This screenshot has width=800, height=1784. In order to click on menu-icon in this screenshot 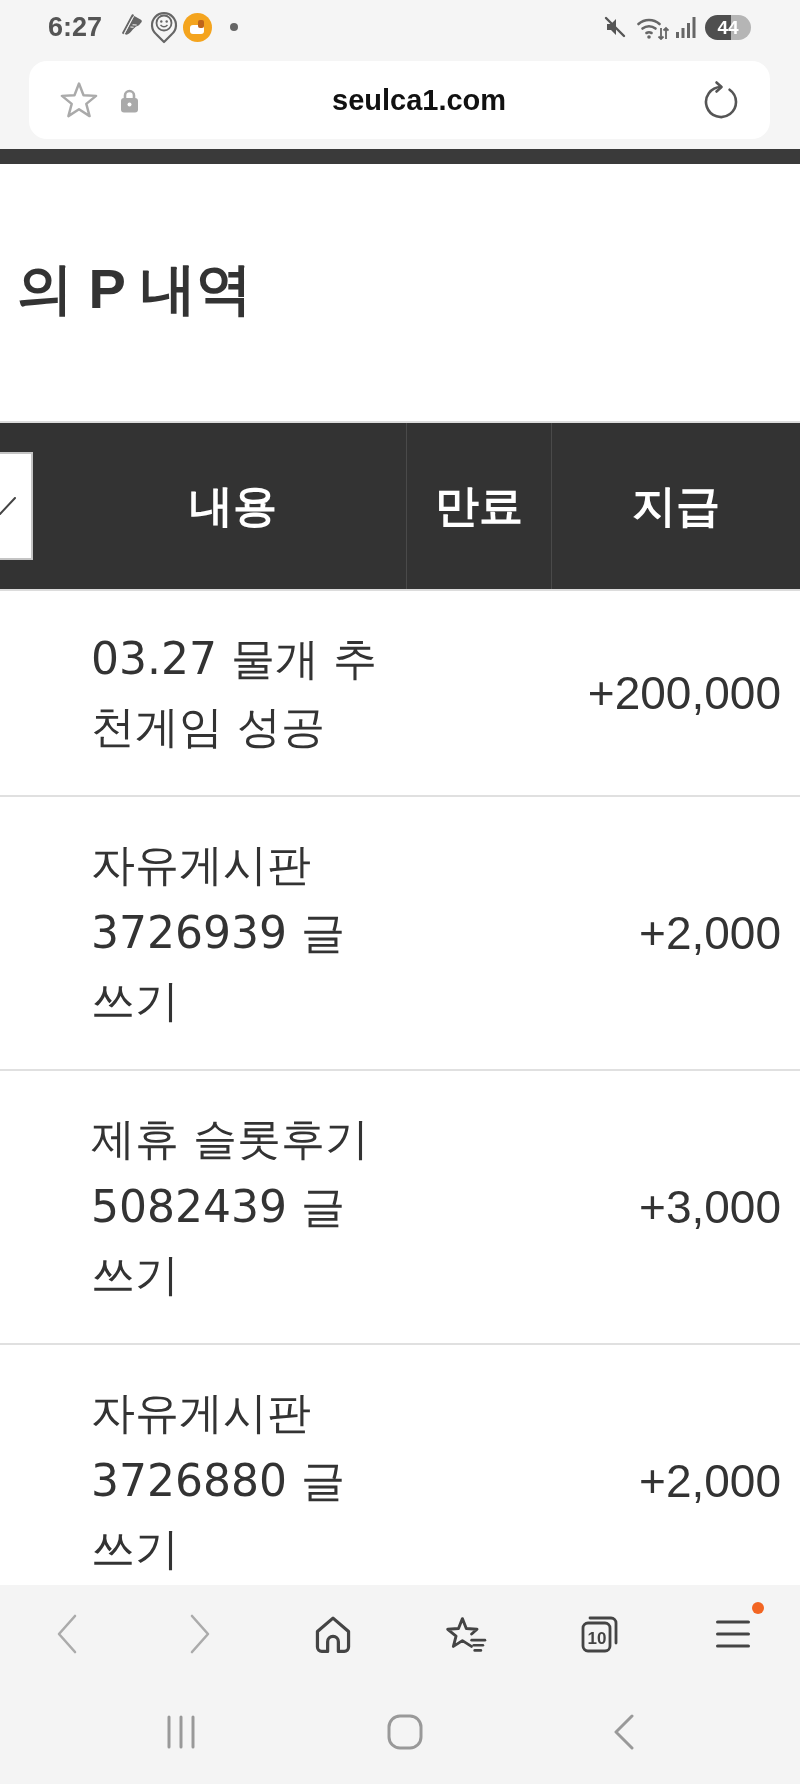, I will do `click(733, 1634)`.